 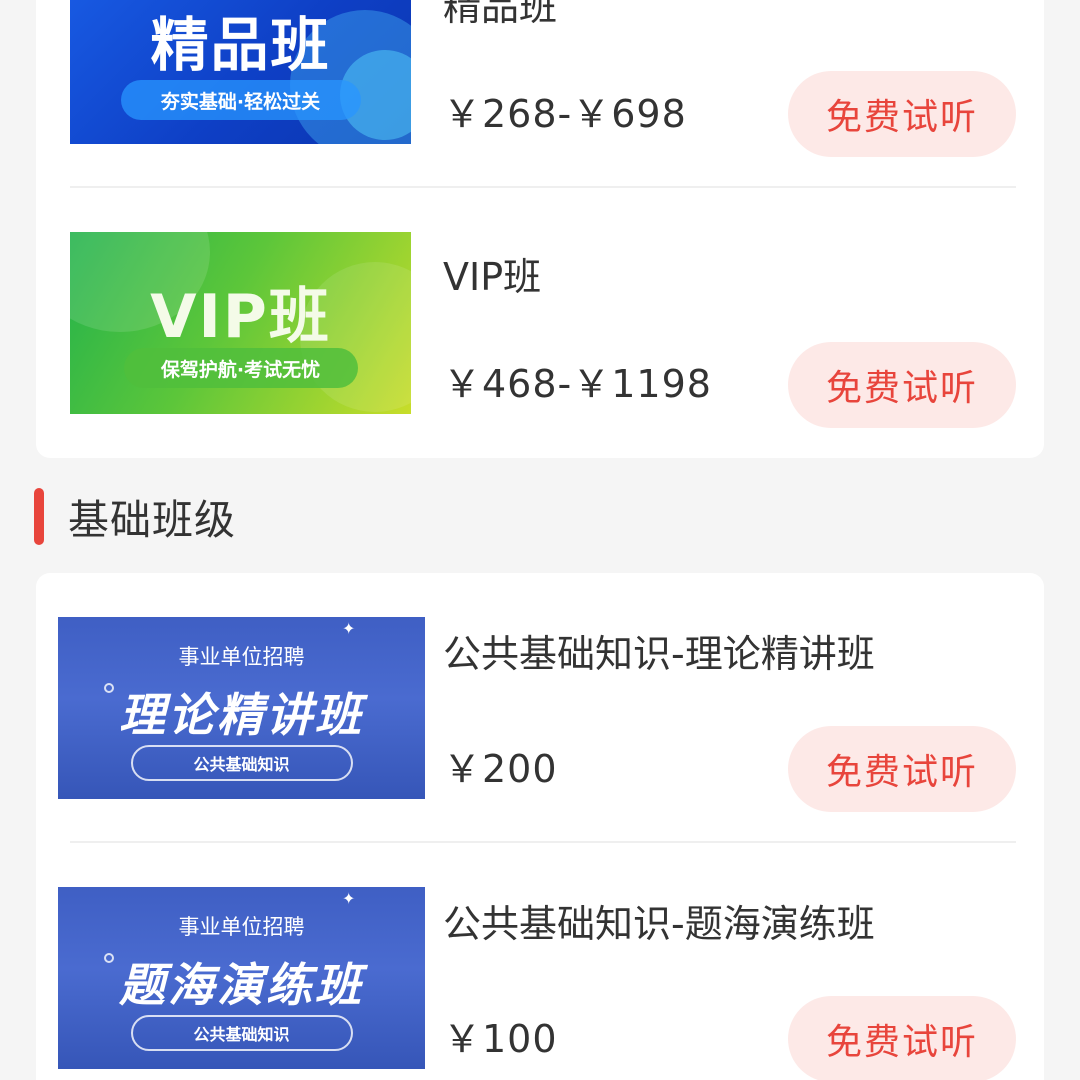 I want to click on course-thumbnail: ✦ 事业单位招聘 理论精讲班 公共基础知识, so click(x=241, y=708).